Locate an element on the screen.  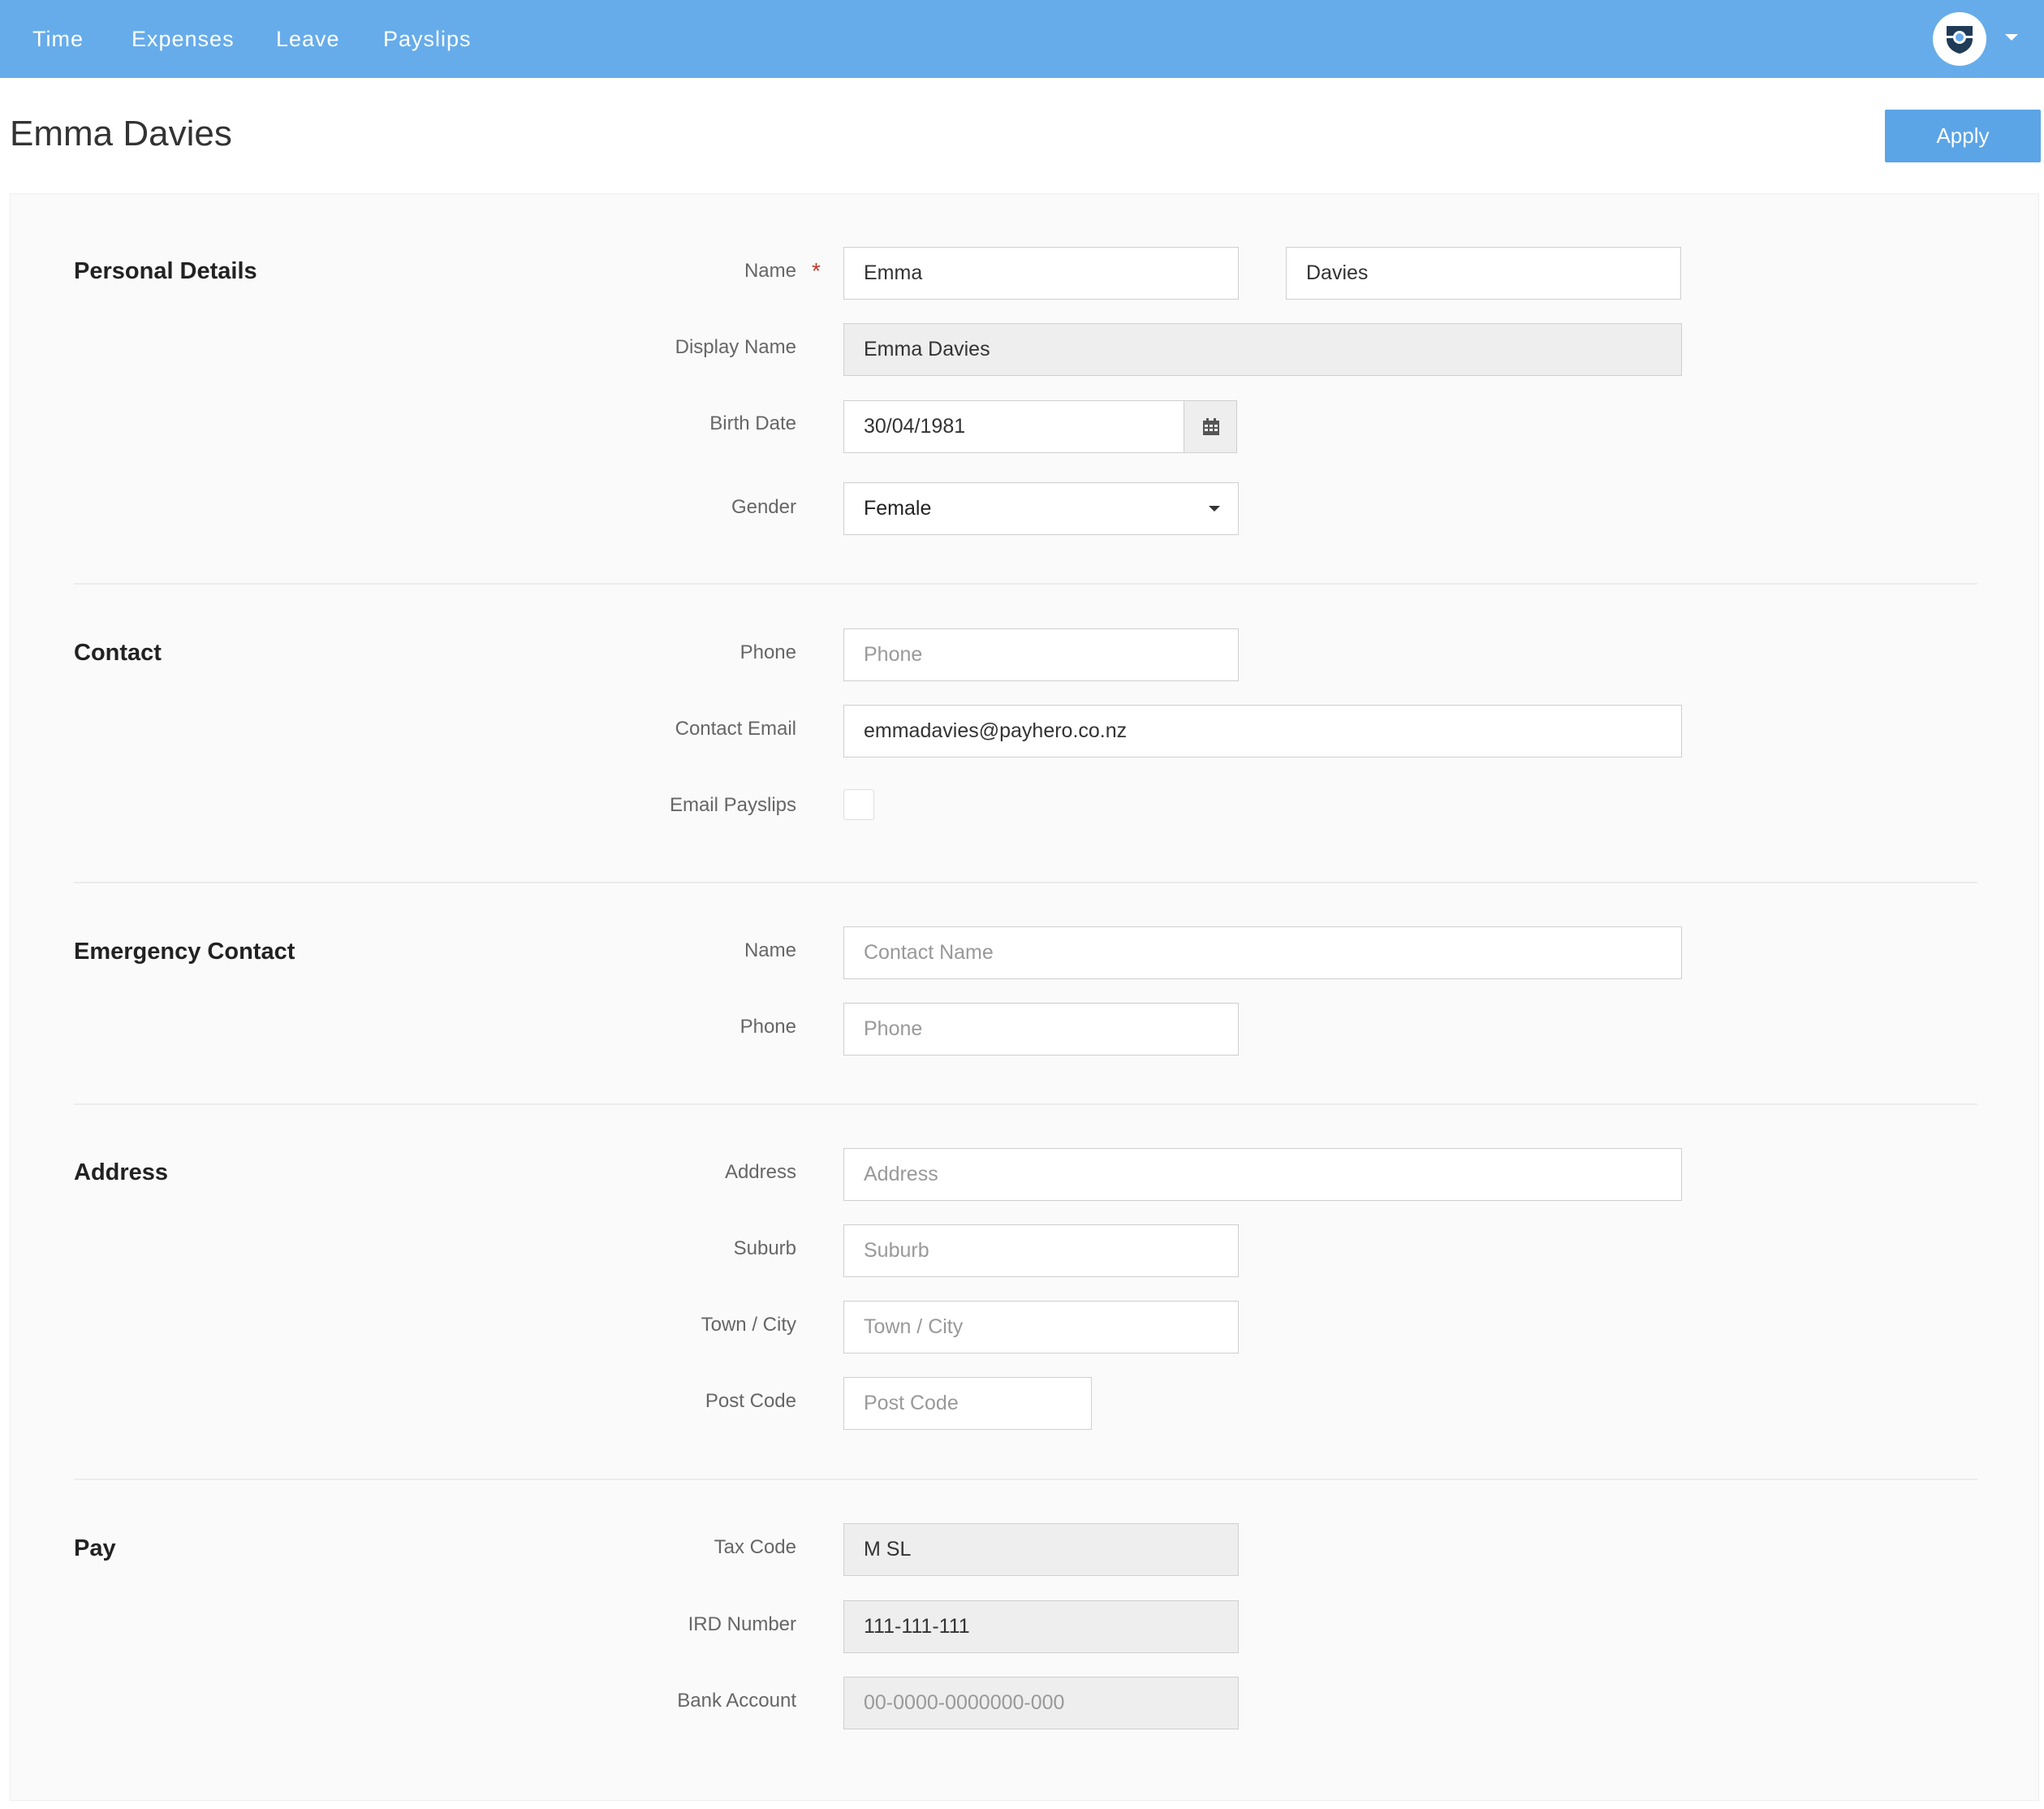
calendar-button is located at coordinates (1211, 426).